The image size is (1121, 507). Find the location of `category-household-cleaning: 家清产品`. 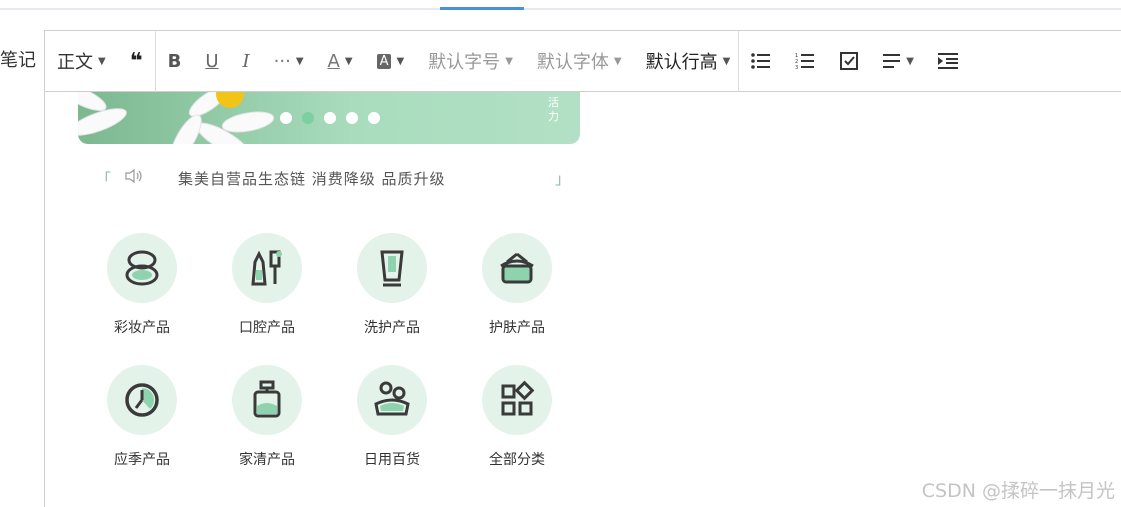

category-household-cleaning: 家清产品 is located at coordinates (267, 417).